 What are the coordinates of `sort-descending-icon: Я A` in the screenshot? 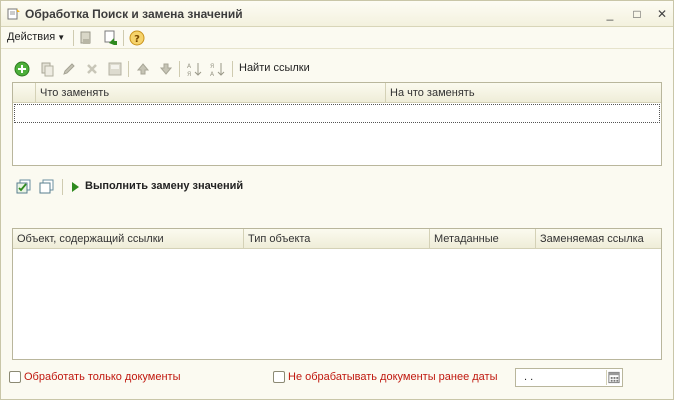 It's located at (217, 70).